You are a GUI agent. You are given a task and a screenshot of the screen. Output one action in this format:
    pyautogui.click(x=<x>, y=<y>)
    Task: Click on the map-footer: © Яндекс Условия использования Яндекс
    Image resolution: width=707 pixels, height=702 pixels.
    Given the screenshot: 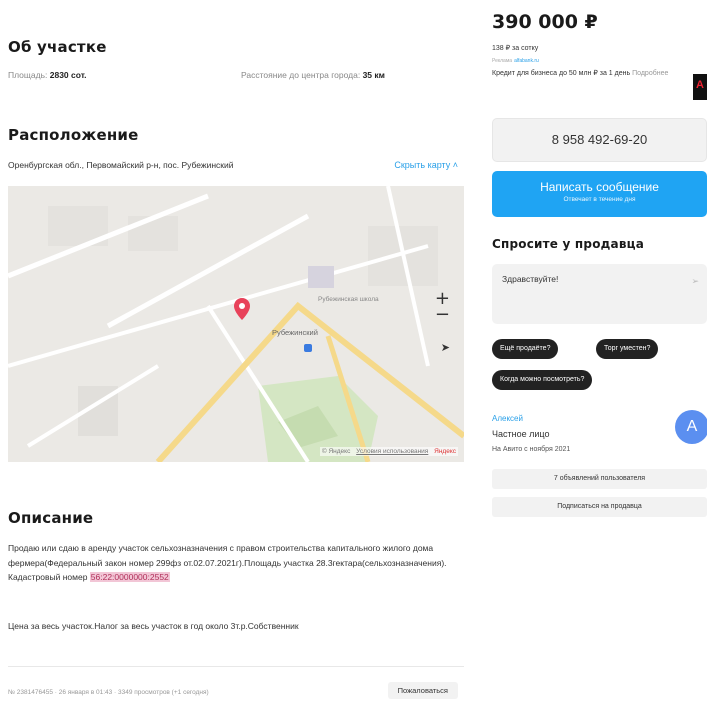 What is the action you would take?
    pyautogui.click(x=388, y=451)
    